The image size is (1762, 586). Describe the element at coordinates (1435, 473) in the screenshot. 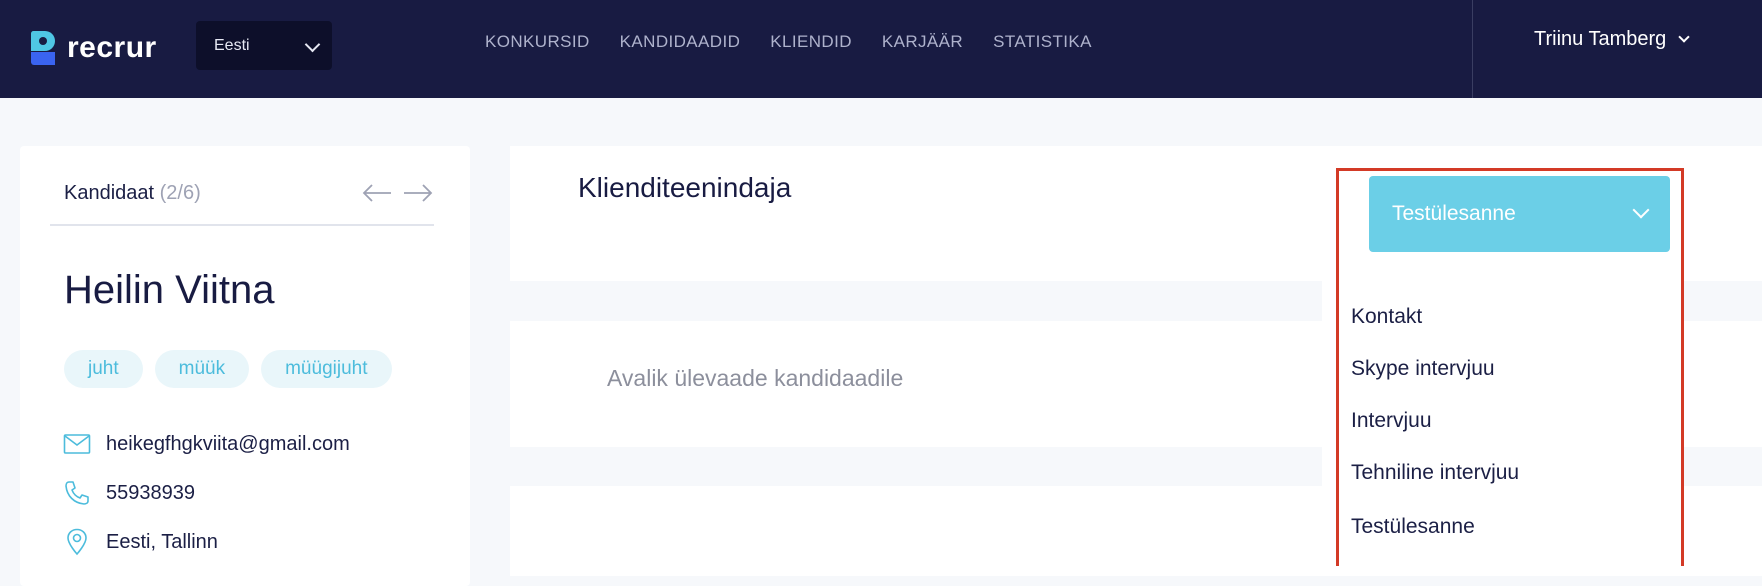

I see `status-option-tehniline-intervjuu: Tehniline intervjuu` at that location.